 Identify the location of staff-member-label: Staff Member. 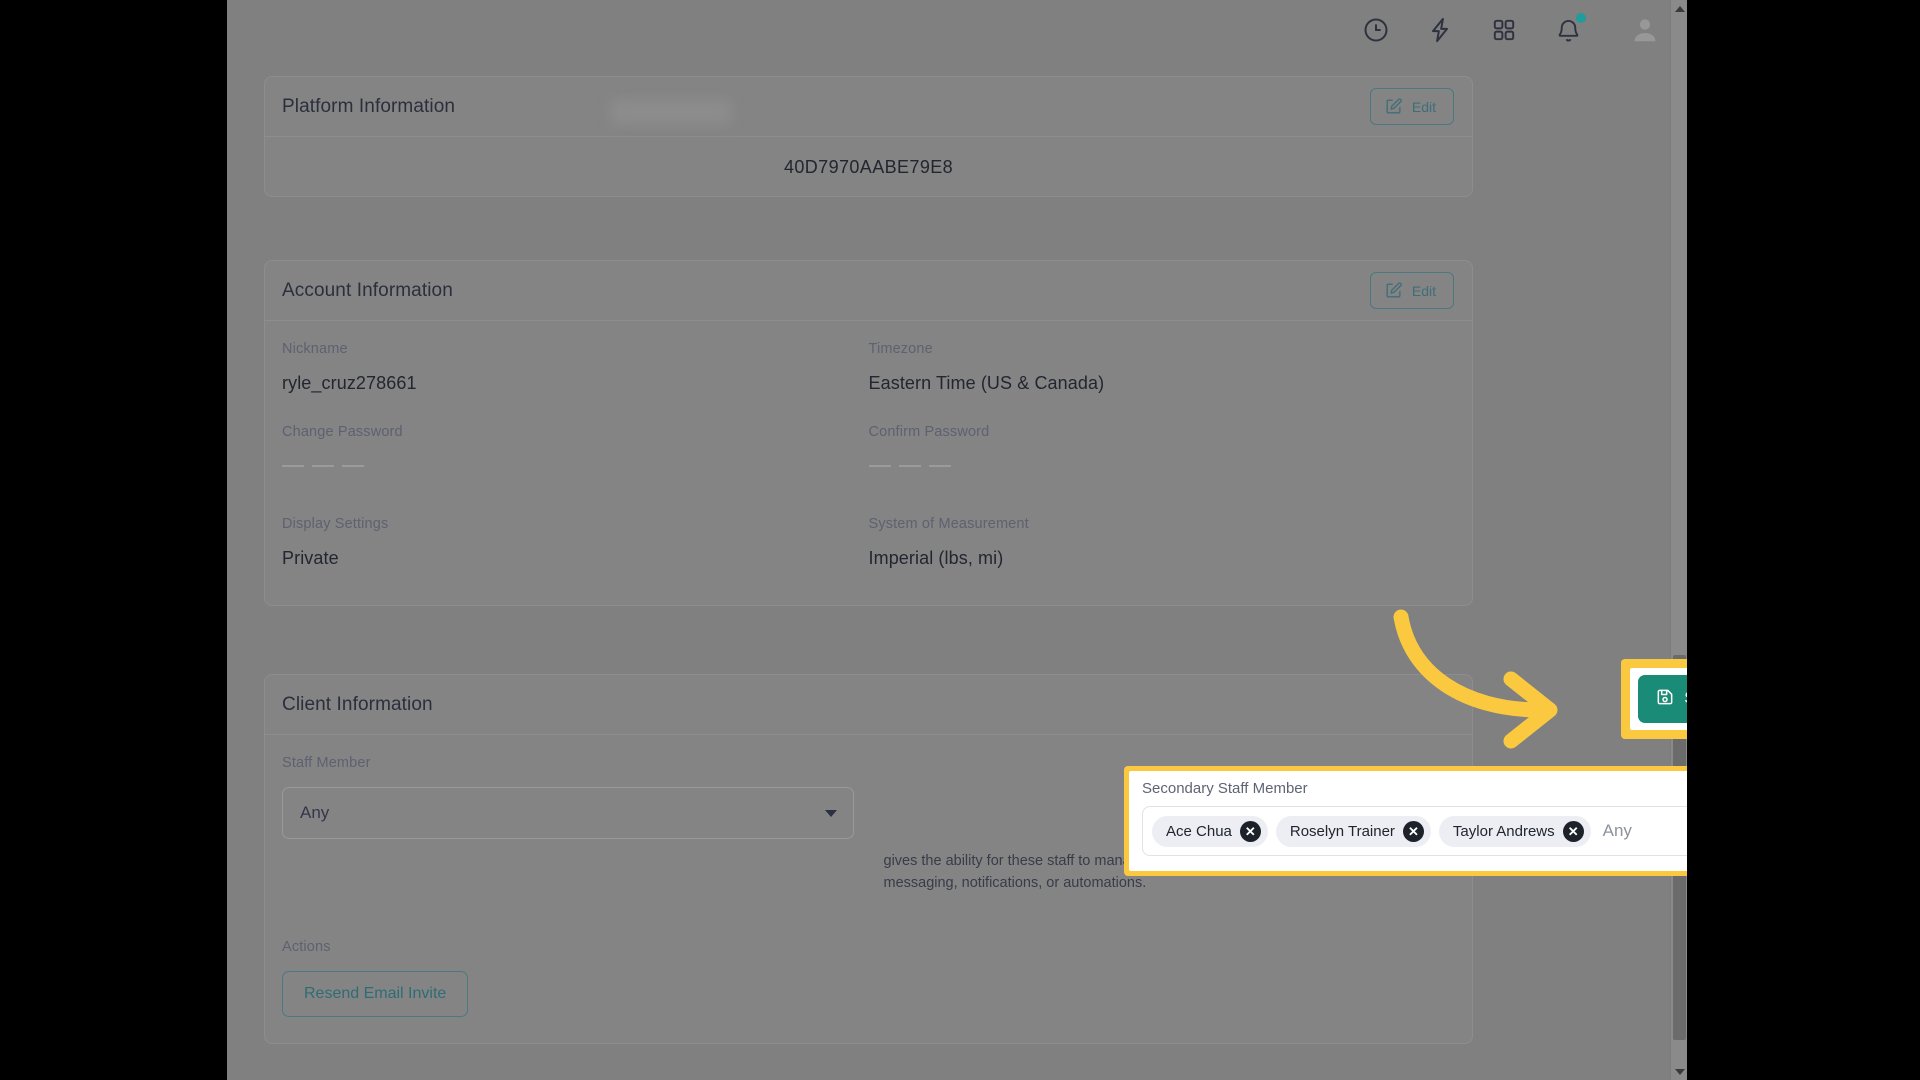
(326, 763).